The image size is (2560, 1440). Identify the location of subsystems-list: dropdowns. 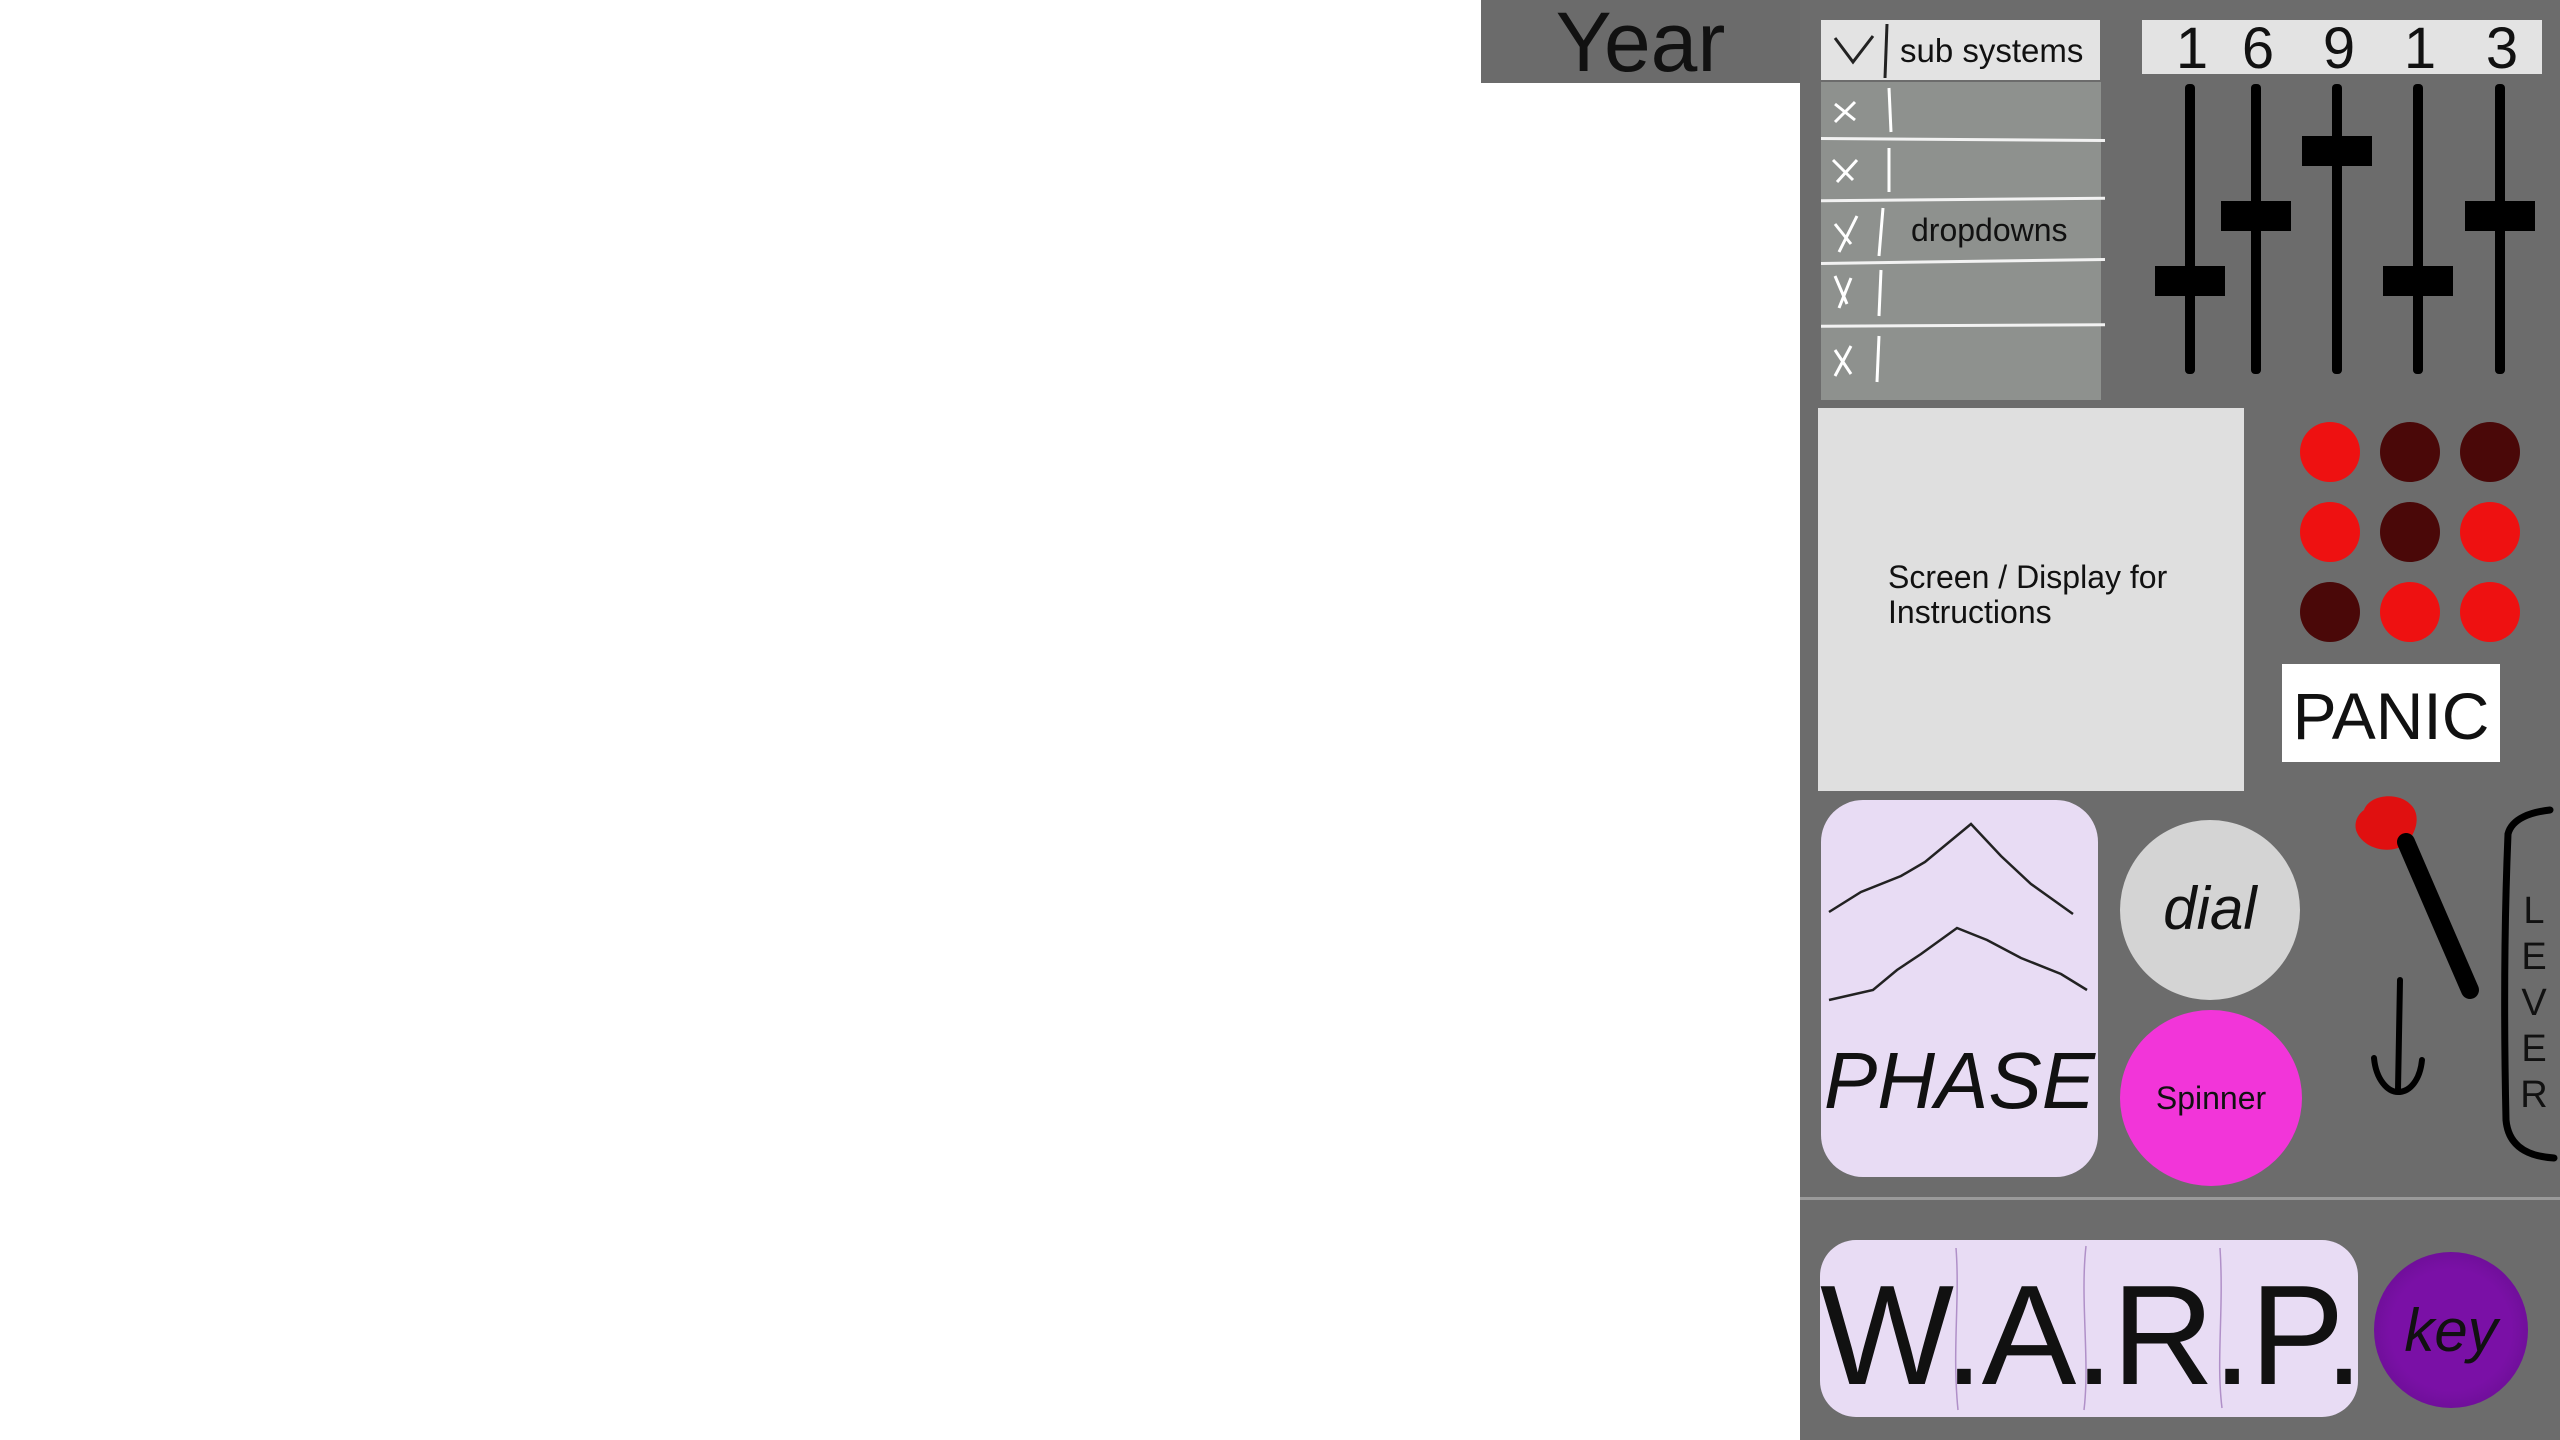
(1963, 241).